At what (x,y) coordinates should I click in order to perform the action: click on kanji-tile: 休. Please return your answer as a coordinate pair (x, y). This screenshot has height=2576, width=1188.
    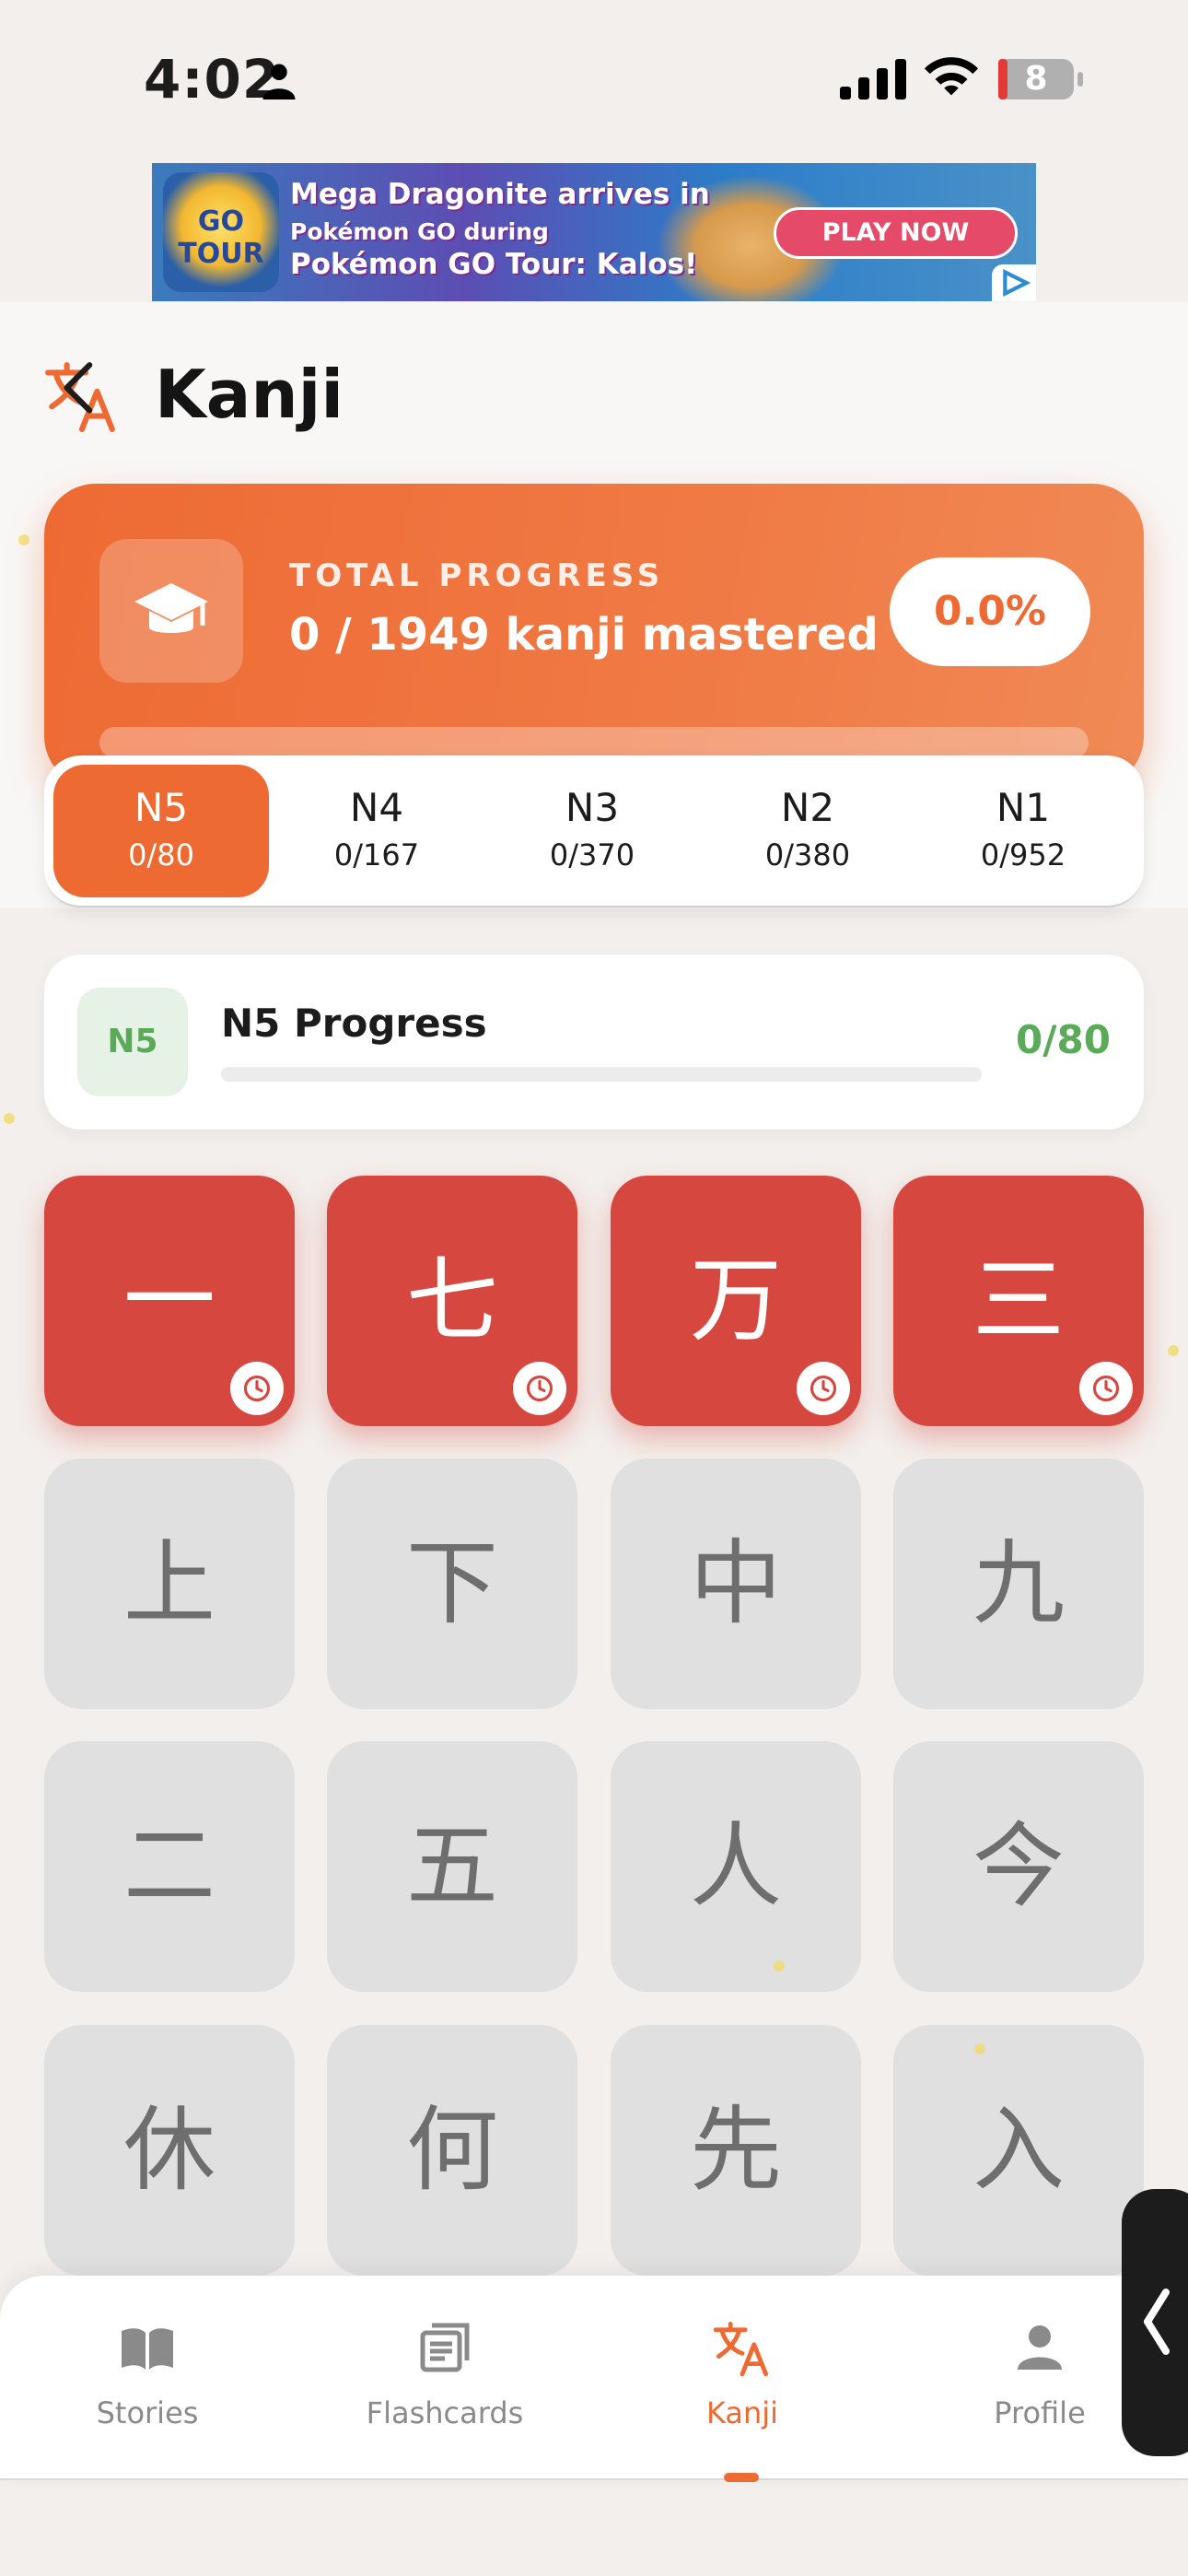
    Looking at the image, I should click on (169, 2150).